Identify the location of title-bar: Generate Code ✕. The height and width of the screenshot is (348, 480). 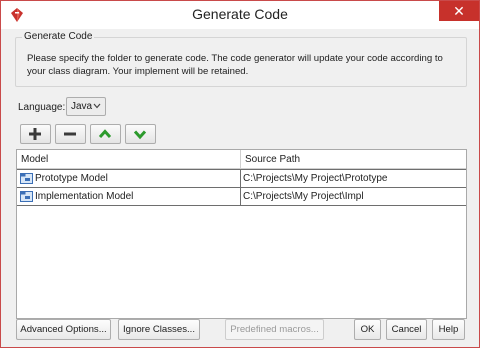
(240, 15).